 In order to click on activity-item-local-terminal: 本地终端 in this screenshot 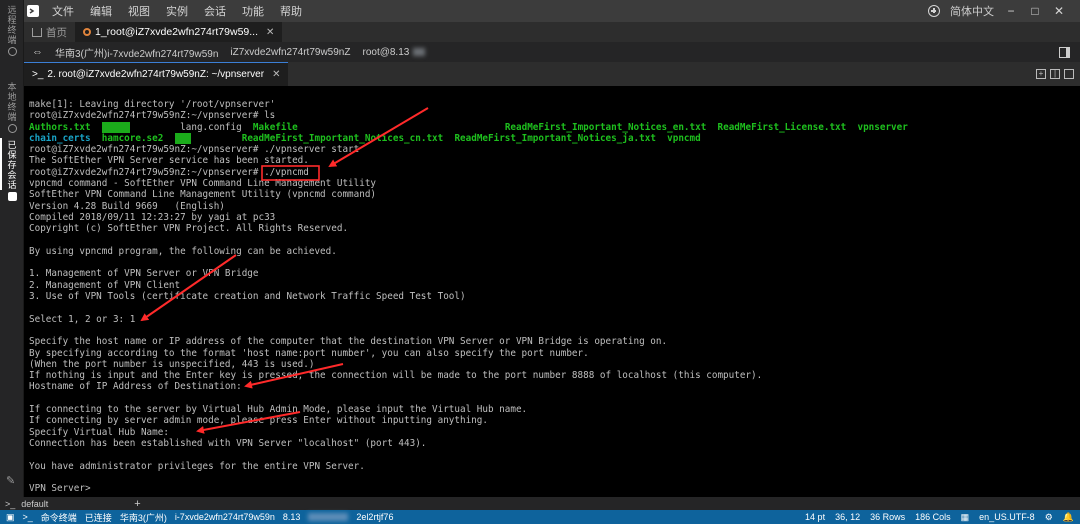, I will do `click(12, 107)`.